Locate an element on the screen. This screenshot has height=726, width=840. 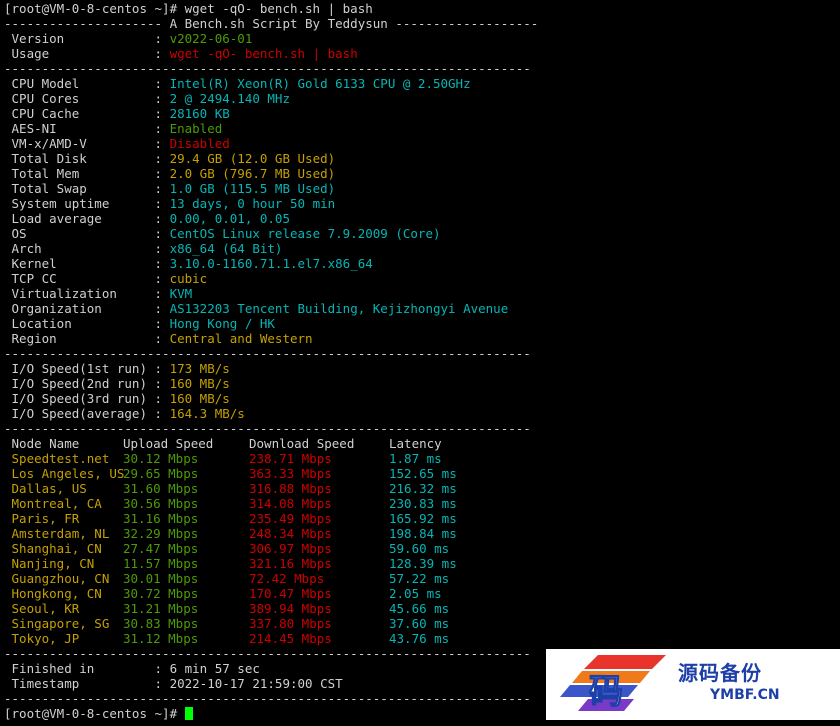
io-speed-row: I/O Speed(3rd run) : 160 MB/s is located at coordinates (421, 398).